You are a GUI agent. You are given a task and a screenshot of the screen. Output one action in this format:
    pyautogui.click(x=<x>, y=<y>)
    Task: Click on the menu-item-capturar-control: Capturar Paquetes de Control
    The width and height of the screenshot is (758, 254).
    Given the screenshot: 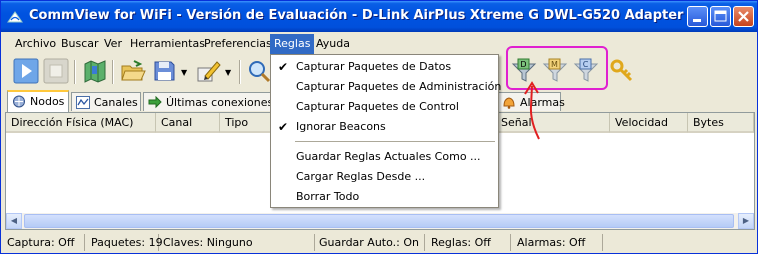 What is the action you would take?
    pyautogui.click(x=384, y=107)
    